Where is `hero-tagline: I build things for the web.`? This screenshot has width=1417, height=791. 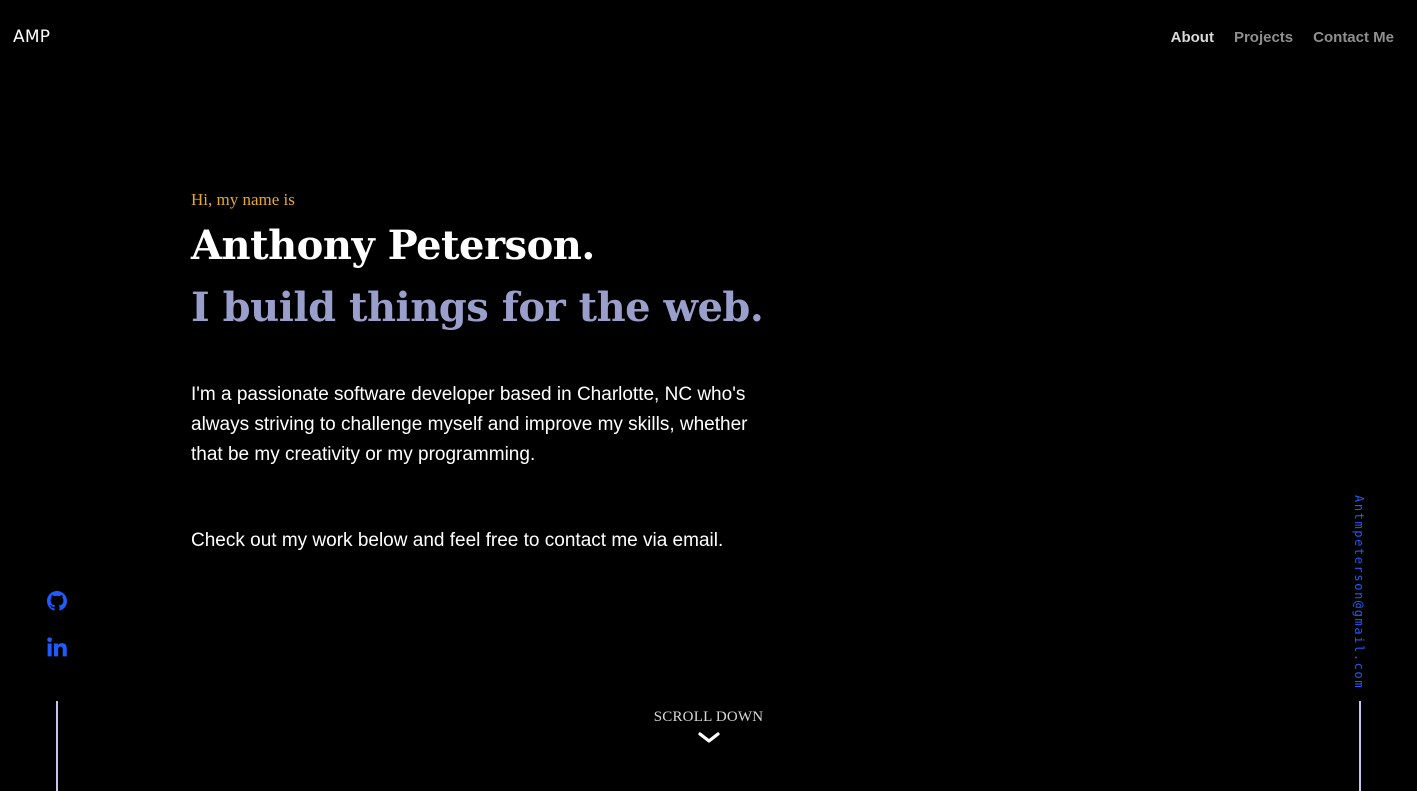 hero-tagline: I build things for the web. is located at coordinates (477, 307).